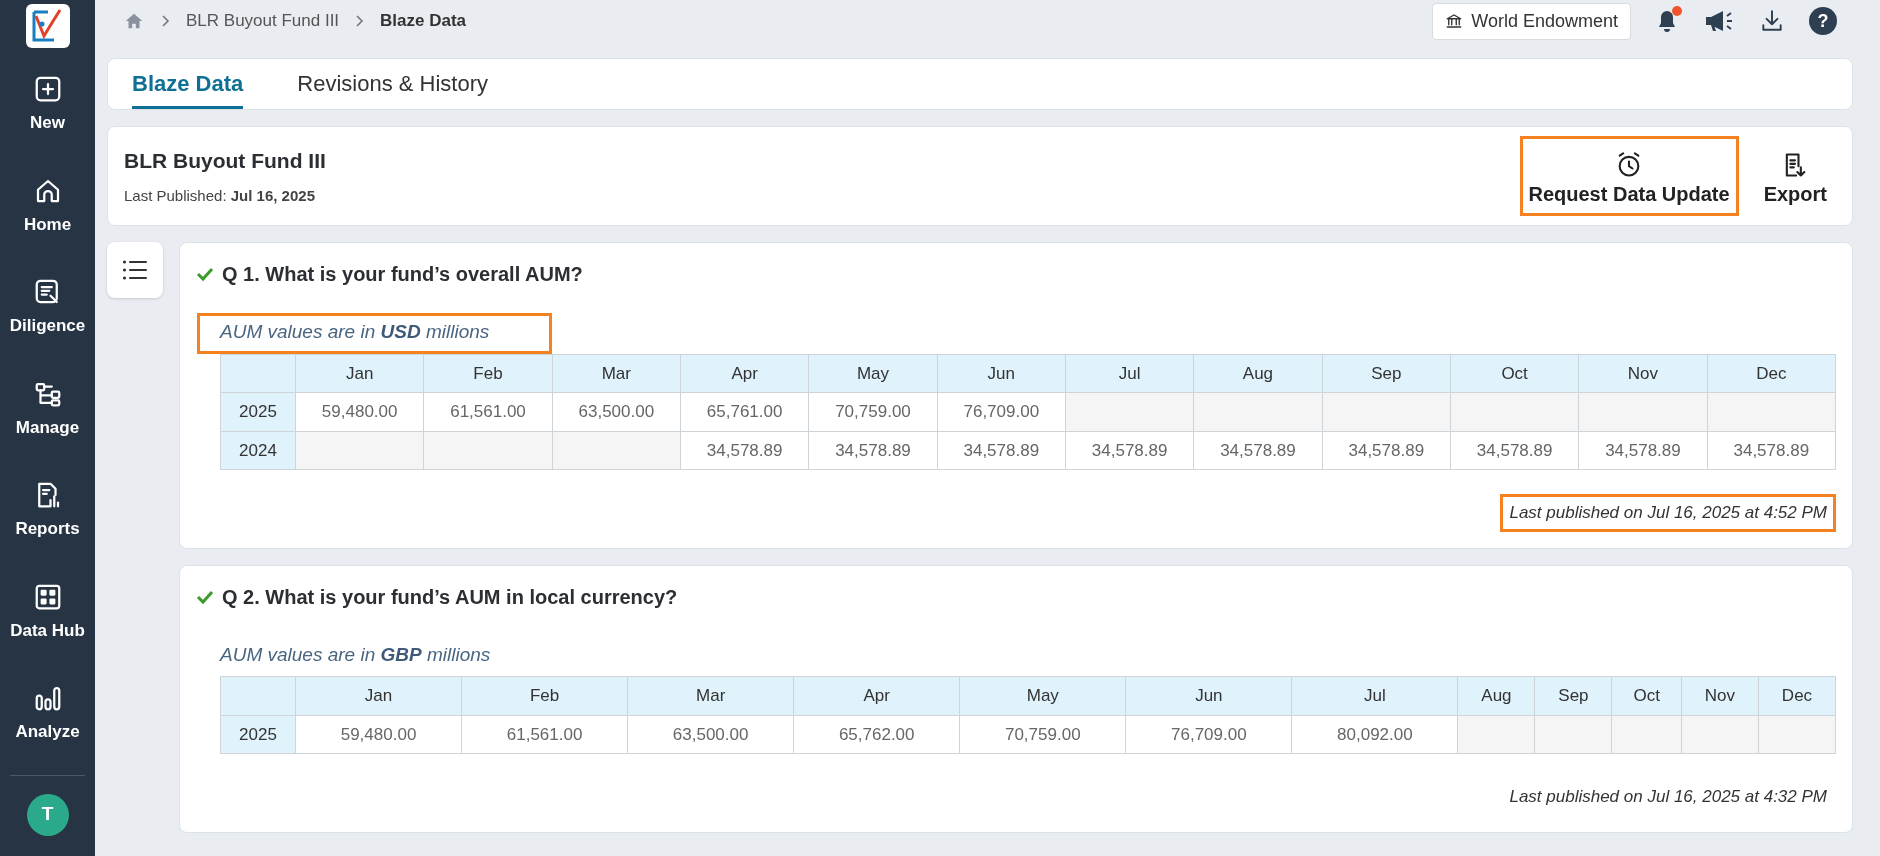  I want to click on list-icon, so click(135, 270).